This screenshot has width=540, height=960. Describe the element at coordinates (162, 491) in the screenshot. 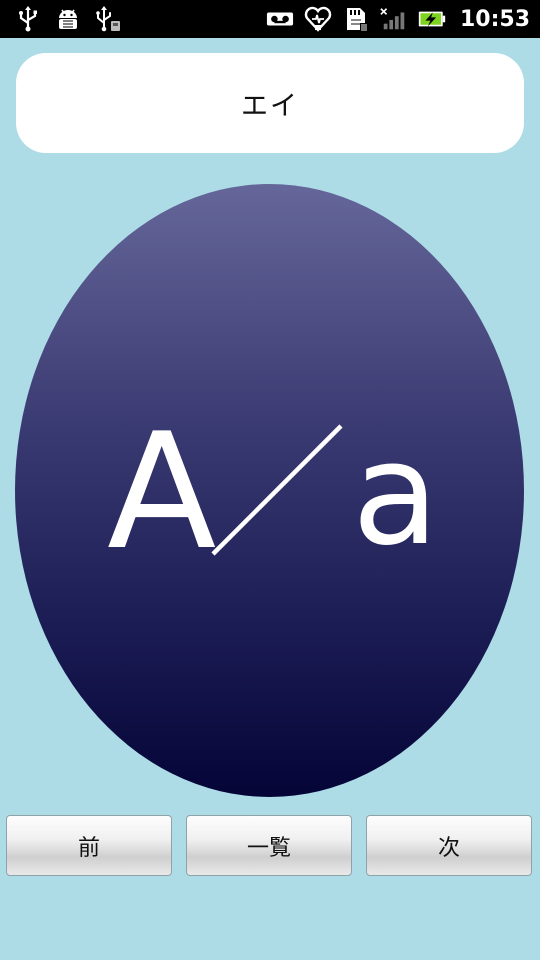

I see `uppercase-letter: A` at that location.